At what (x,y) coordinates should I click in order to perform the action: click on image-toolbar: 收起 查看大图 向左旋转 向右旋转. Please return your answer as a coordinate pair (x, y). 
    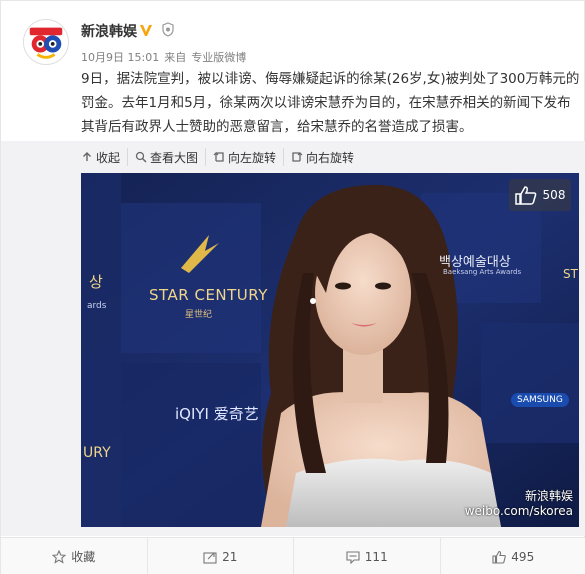
    Looking at the image, I should click on (221, 157).